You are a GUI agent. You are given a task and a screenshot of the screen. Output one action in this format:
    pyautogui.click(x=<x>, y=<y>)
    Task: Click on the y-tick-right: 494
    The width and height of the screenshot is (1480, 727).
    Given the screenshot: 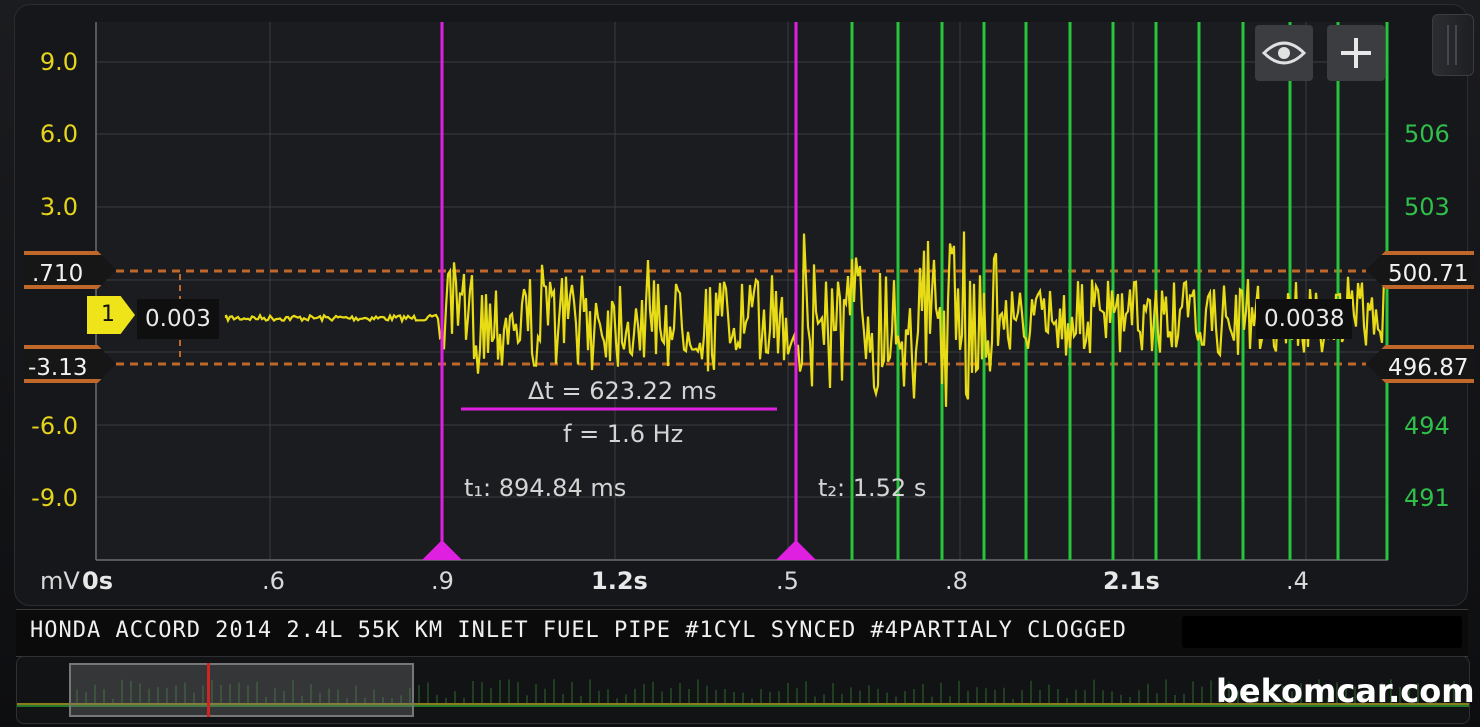 What is the action you would take?
    pyautogui.click(x=1427, y=426)
    